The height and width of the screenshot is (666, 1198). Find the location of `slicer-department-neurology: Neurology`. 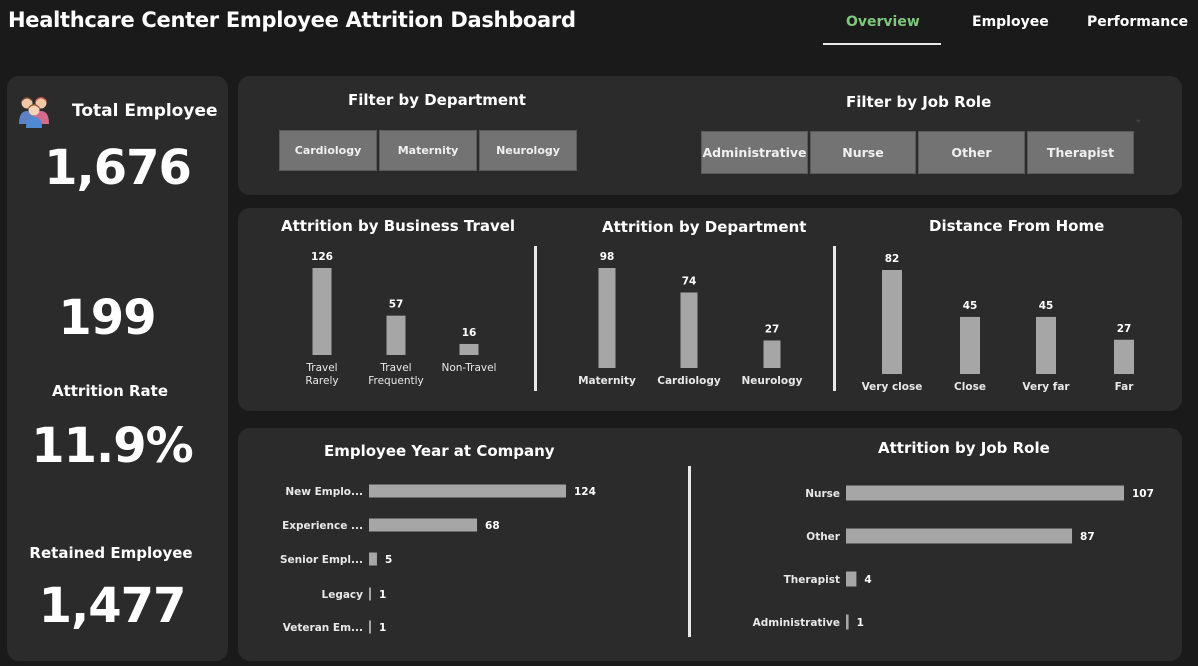

slicer-department-neurology: Neurology is located at coordinates (528, 150).